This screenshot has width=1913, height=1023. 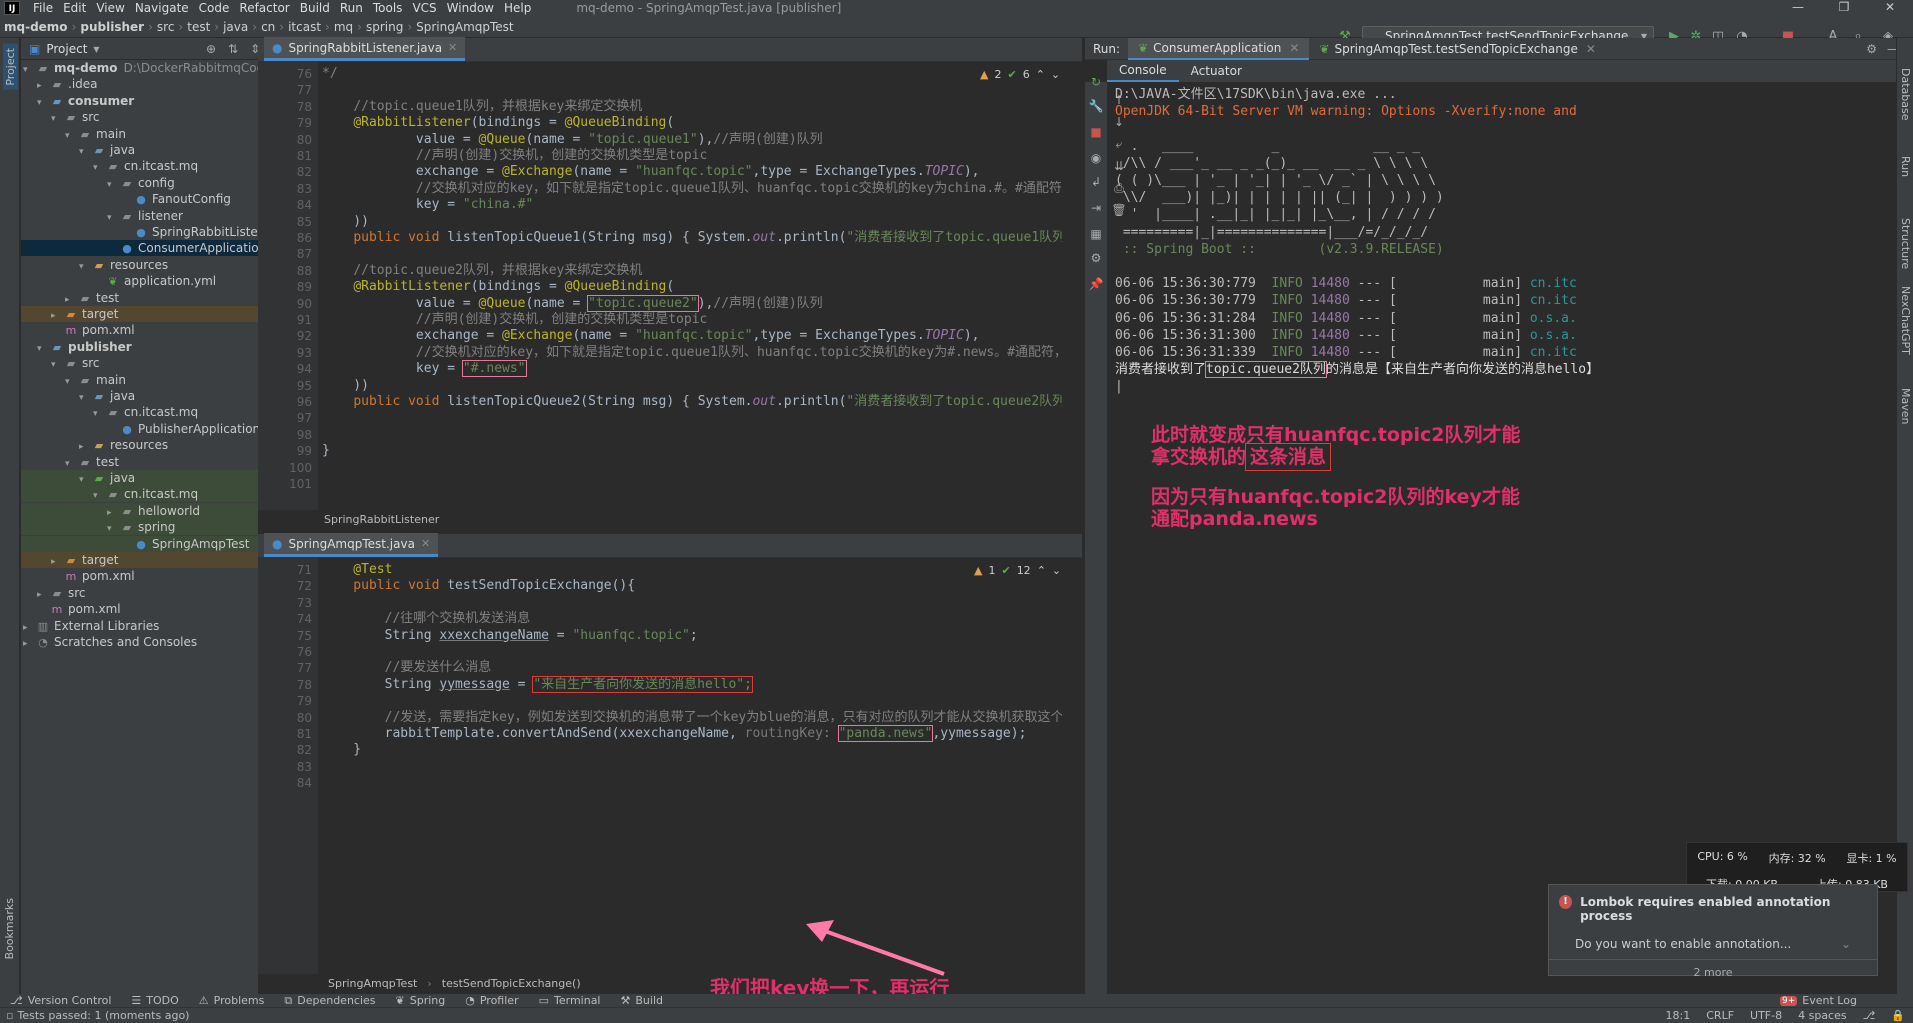 What do you see at coordinates (330, 74) in the screenshot?
I see `code-line: */` at bounding box center [330, 74].